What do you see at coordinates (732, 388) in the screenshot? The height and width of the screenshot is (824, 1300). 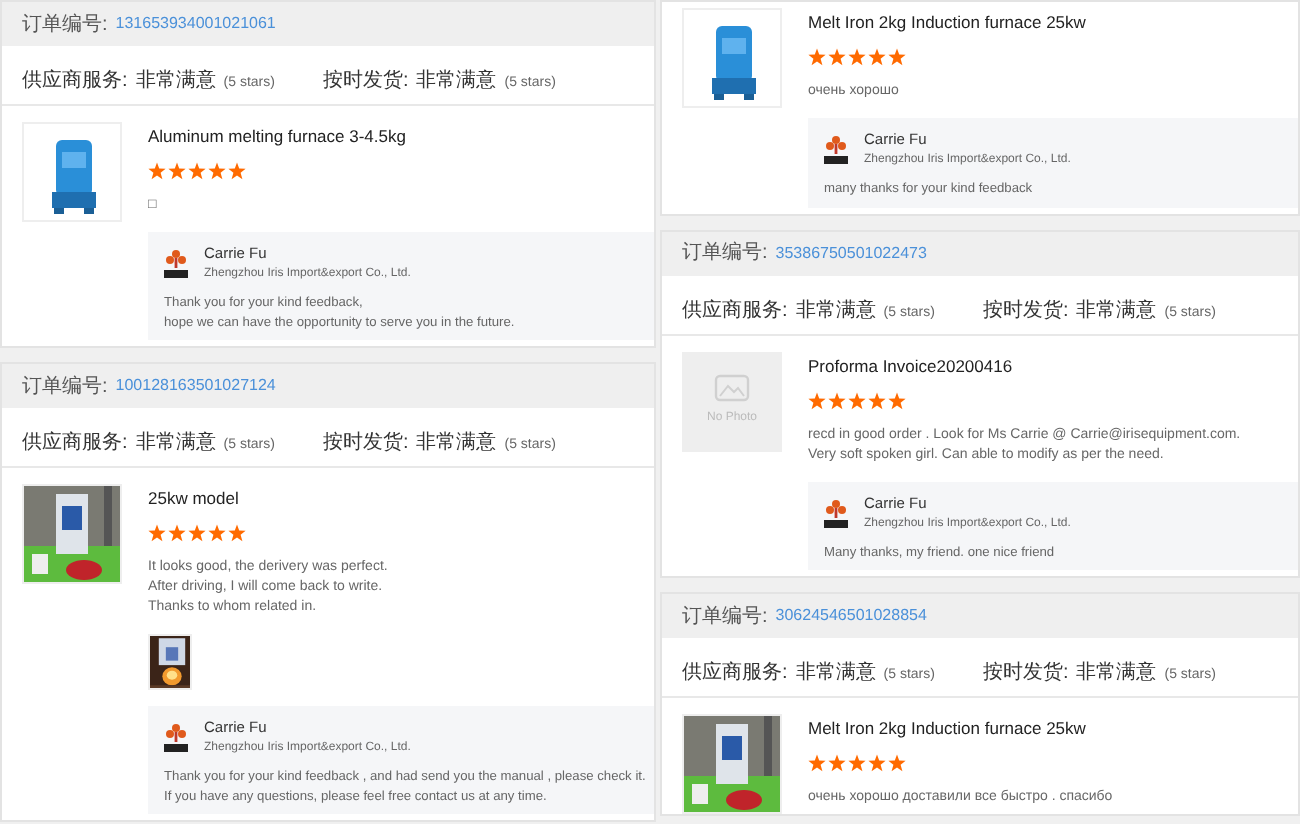 I see `image-icon` at bounding box center [732, 388].